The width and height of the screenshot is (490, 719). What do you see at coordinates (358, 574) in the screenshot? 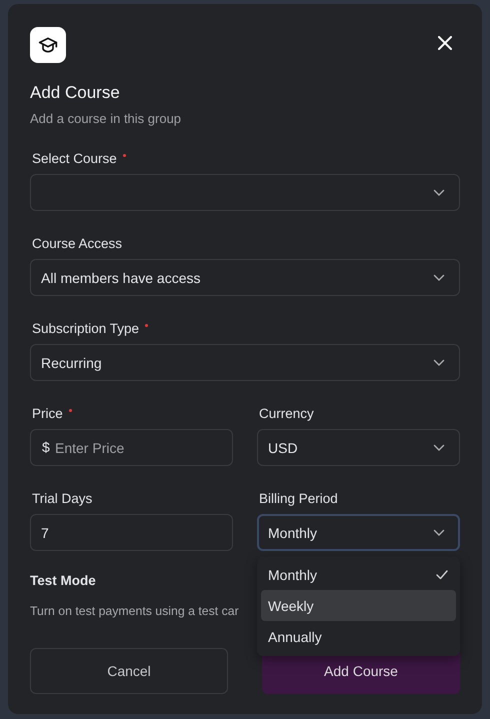
I see `menu-option: Monthly` at bounding box center [358, 574].